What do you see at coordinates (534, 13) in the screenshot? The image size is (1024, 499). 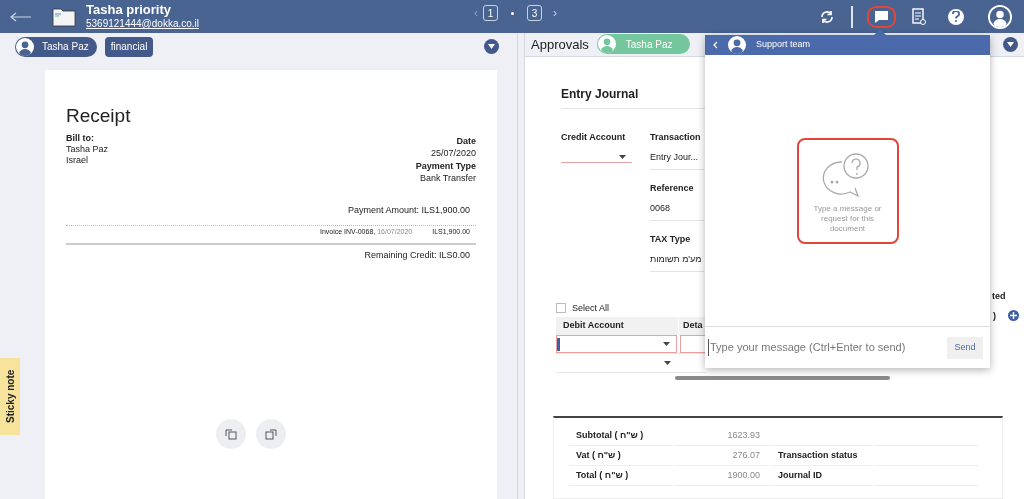 I see `page-number: 3` at bounding box center [534, 13].